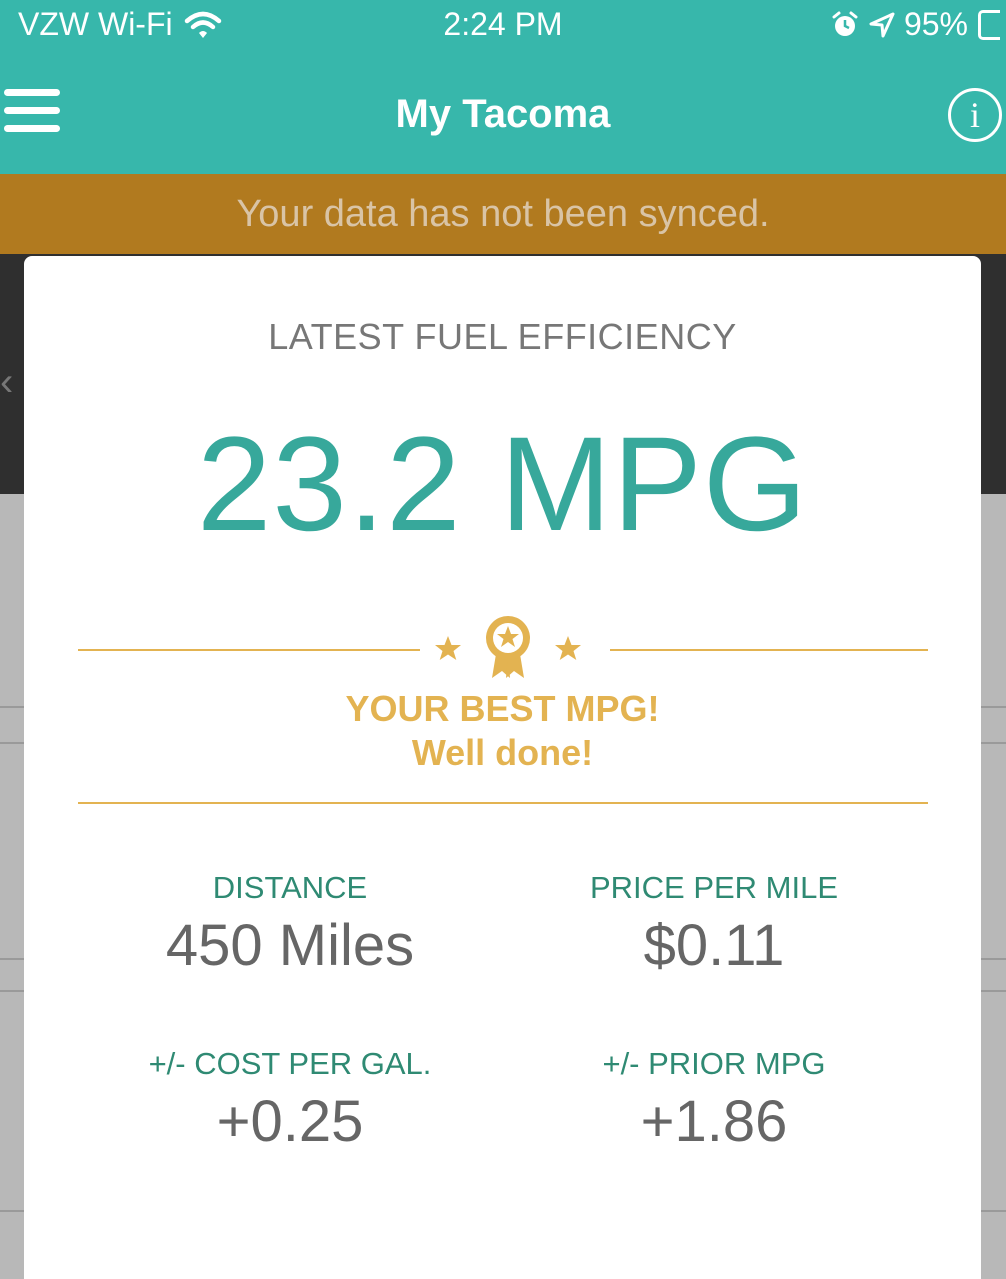 Image resolution: width=1006 pixels, height=1279 pixels. What do you see at coordinates (503, 28) in the screenshot?
I see `status-bar: VZW Wi-Fi 2:24 PM 95%` at bounding box center [503, 28].